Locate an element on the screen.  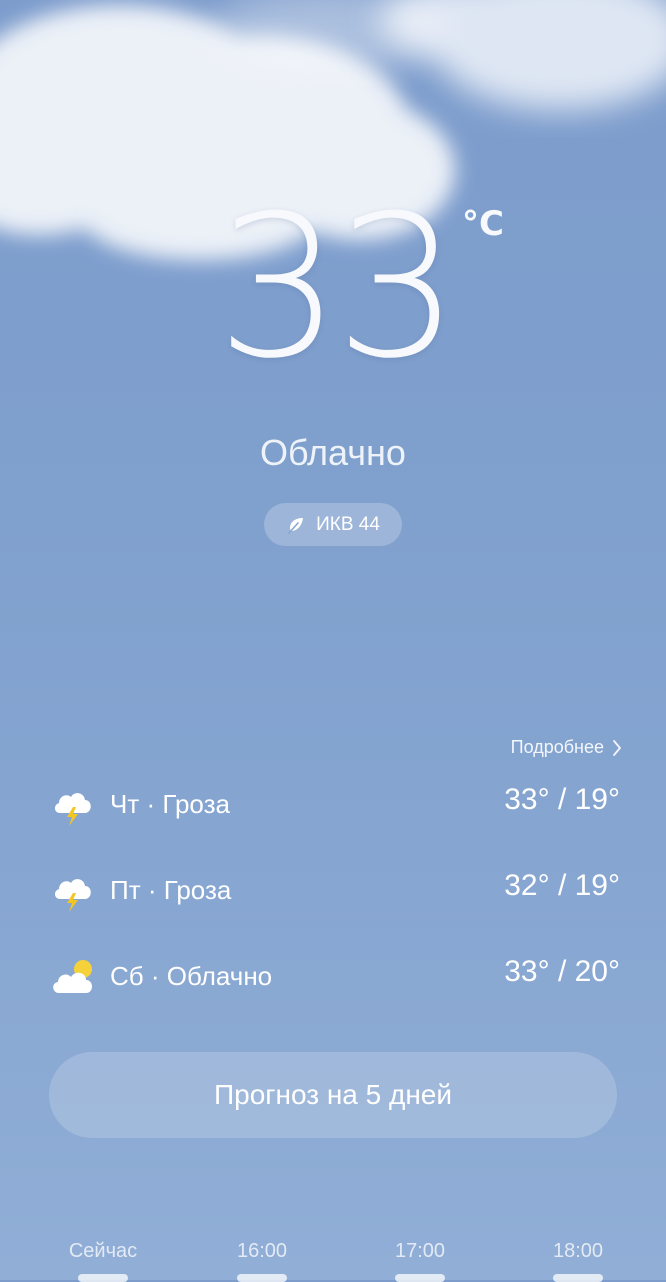
forecast-row-friday: Пт · Гроза 32° / 19° is located at coordinates (335, 894).